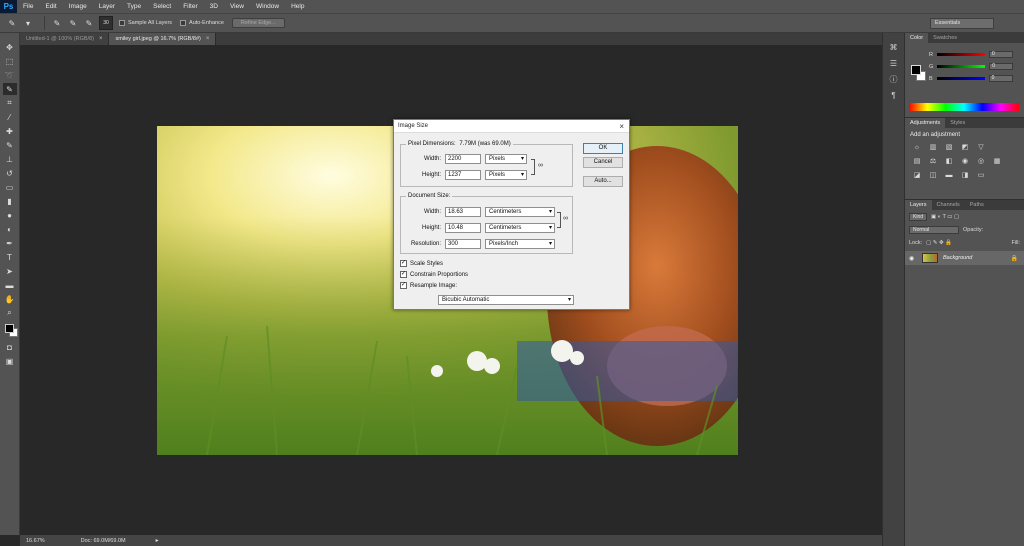 The height and width of the screenshot is (546, 1024). Describe the element at coordinates (949, 147) in the screenshot. I see `curves-icon: ▧` at that location.